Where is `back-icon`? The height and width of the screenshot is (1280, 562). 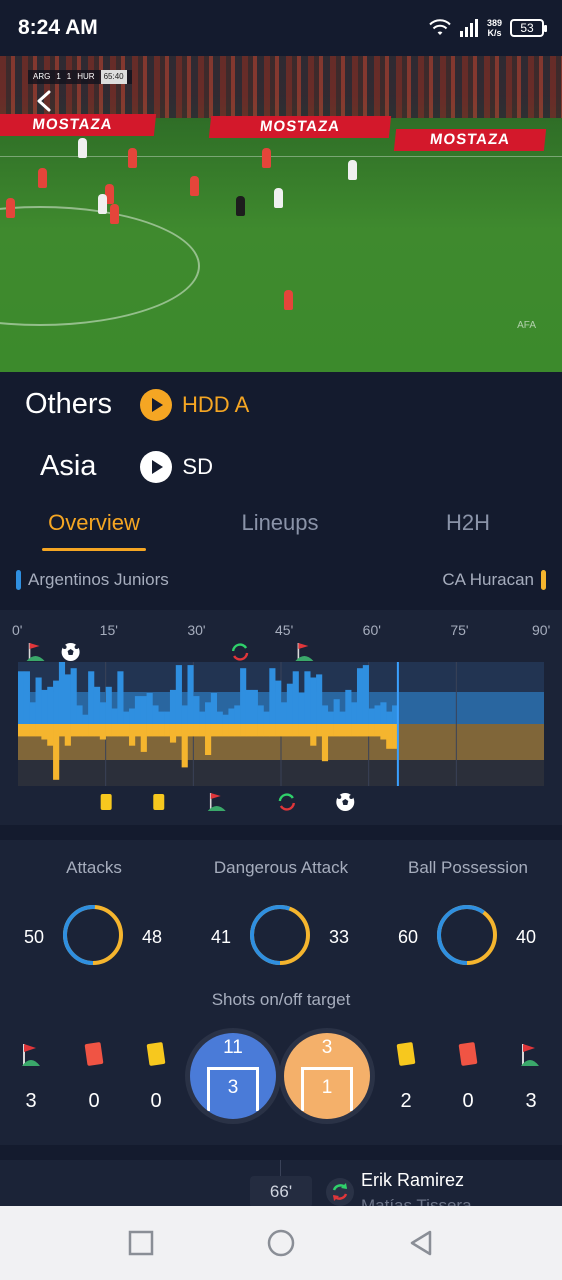
back-icon is located at coordinates (421, 1243).